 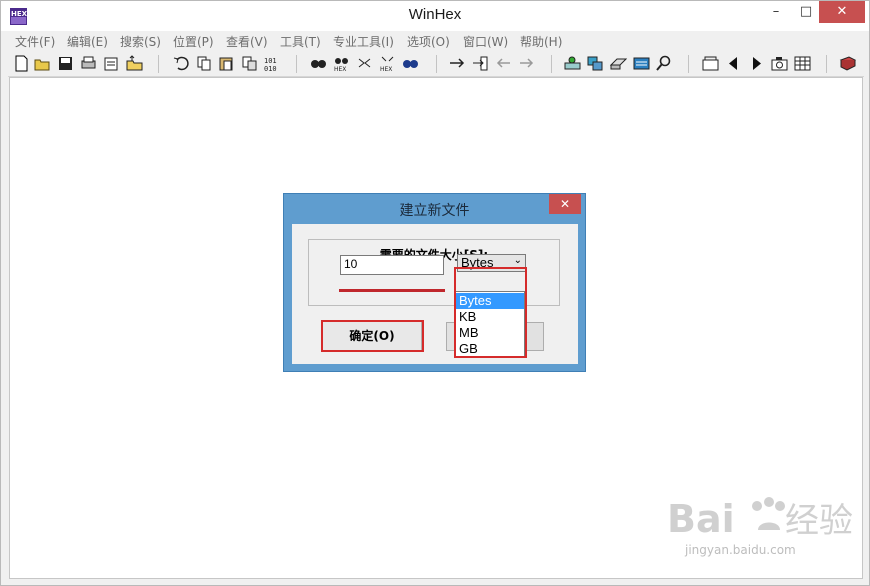 What do you see at coordinates (847, 63) in the screenshot?
I see `book-icon` at bounding box center [847, 63].